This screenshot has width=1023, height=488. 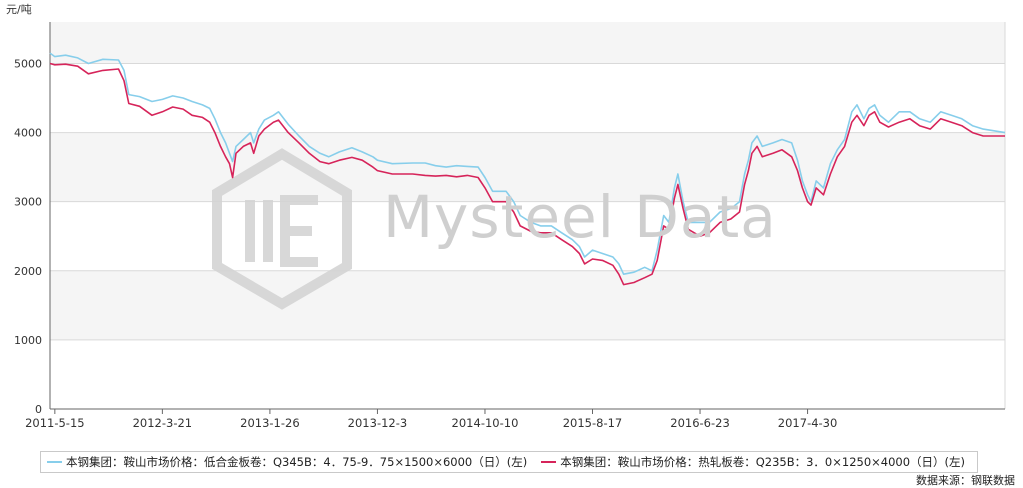 What do you see at coordinates (19, 9) in the screenshot?
I see `y-axis-unit: 元/吨` at bounding box center [19, 9].